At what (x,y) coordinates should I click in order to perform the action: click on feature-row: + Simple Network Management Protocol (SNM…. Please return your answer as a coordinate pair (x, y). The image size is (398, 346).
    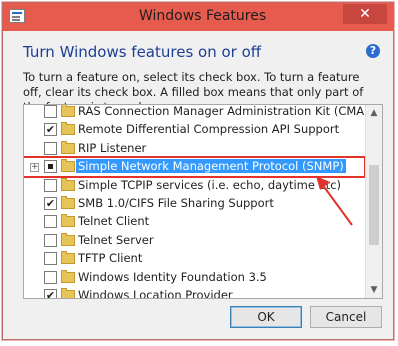
    Looking at the image, I should click on (195, 167).